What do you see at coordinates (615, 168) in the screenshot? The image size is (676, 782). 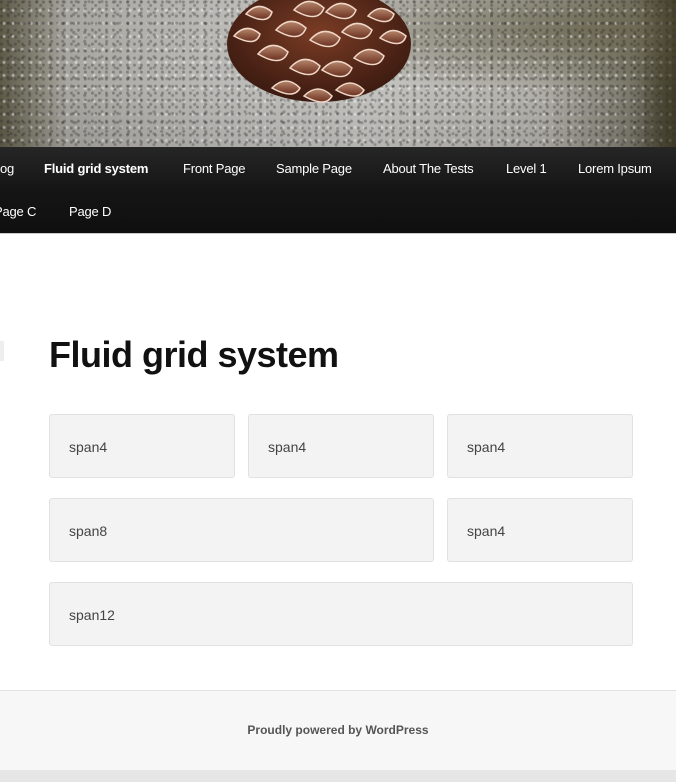 I see `nav-item-lorem-ipsum: Lorem Ipsum` at bounding box center [615, 168].